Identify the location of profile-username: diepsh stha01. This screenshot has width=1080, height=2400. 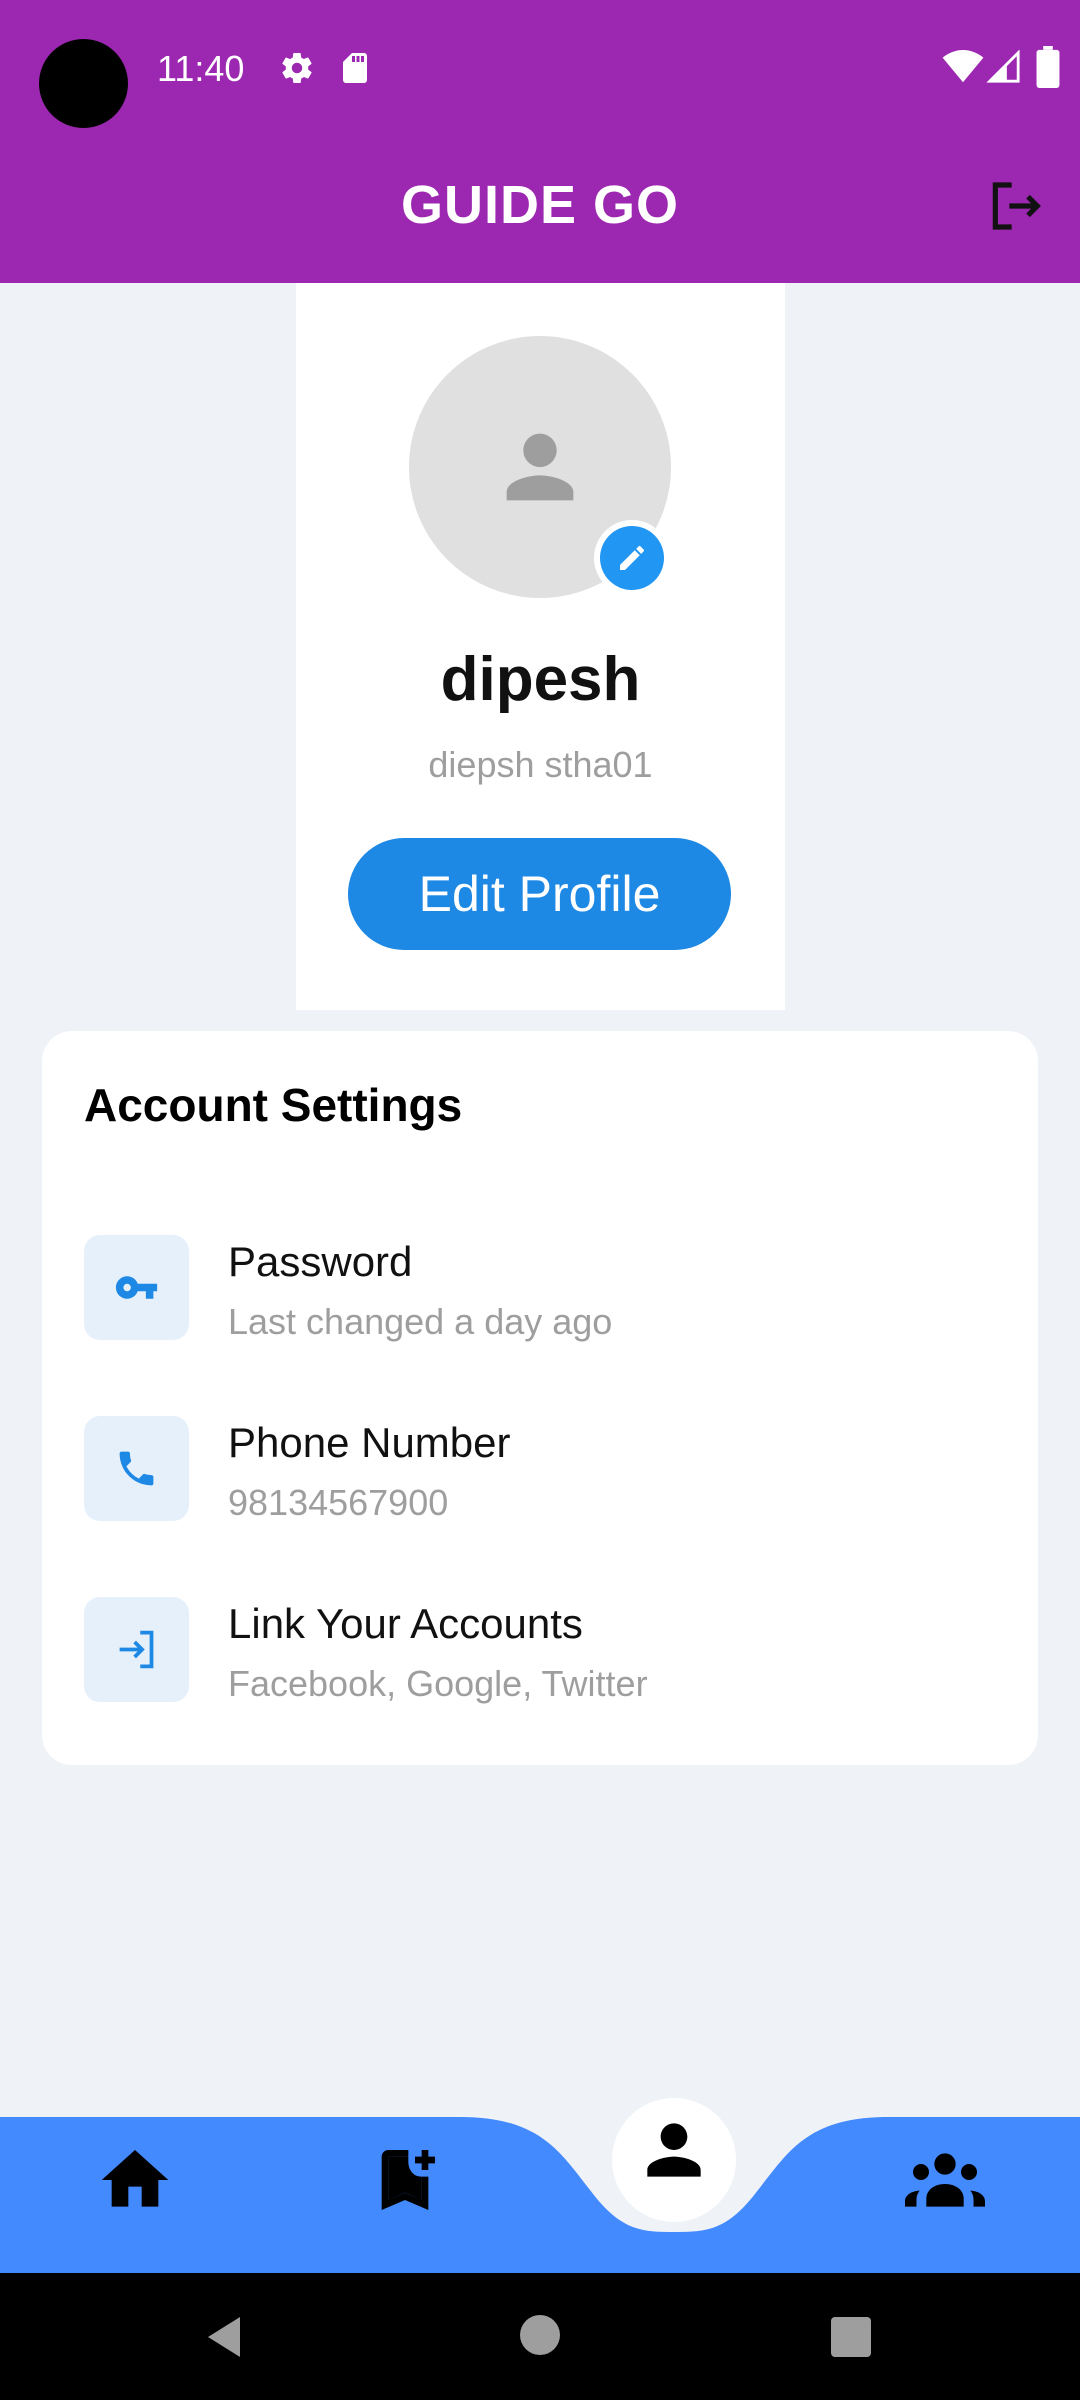
(540, 764).